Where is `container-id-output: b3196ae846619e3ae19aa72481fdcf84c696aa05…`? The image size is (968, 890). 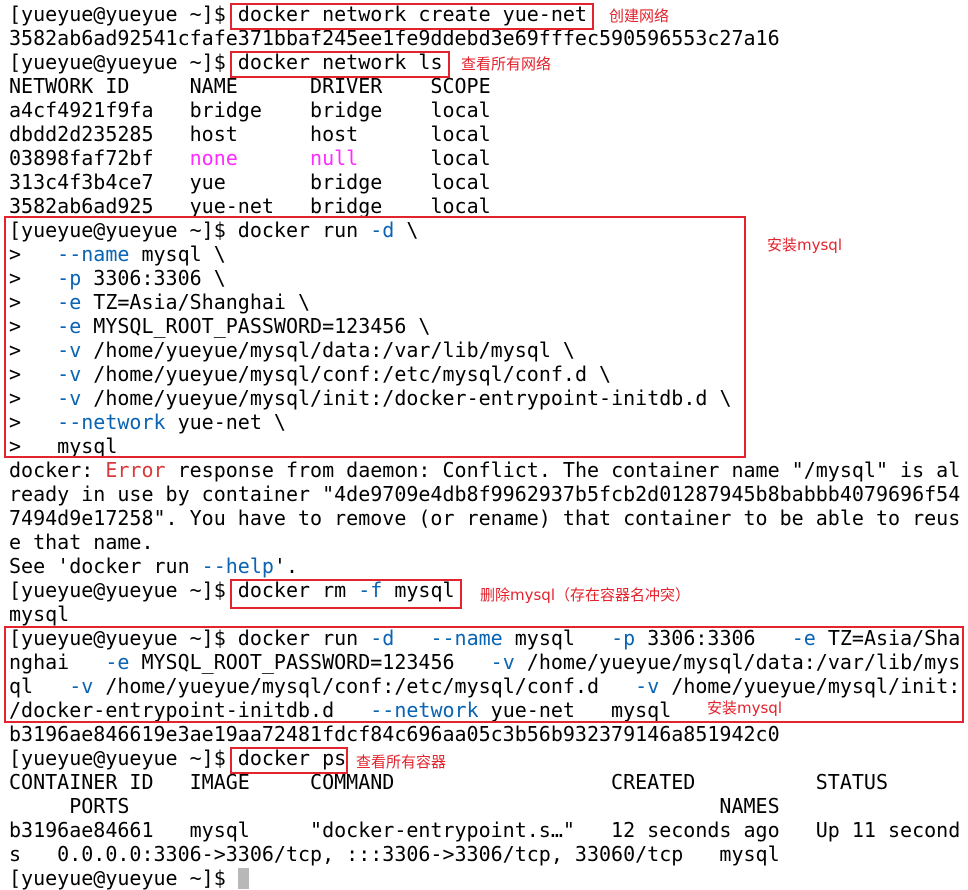 container-id-output: b3196ae846619e3ae19aa72481fdcf84c696aa05… is located at coordinates (394, 734).